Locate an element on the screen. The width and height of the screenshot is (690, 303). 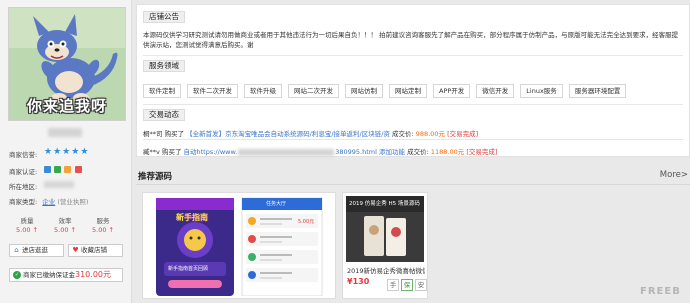
service-tag: 微信开发 is located at coordinates (495, 91).